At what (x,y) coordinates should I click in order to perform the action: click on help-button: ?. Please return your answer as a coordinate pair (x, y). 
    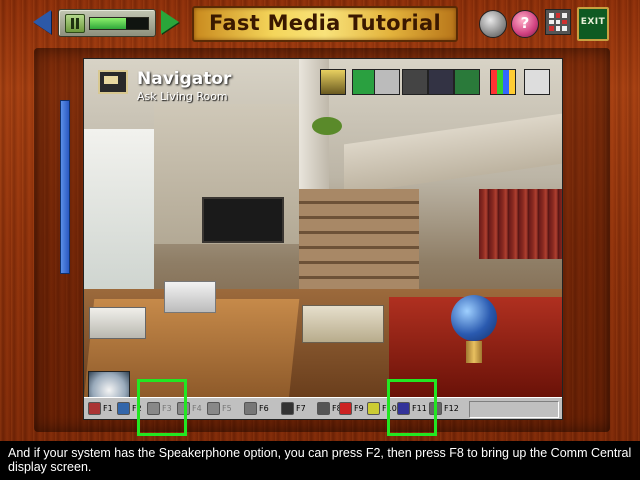
    Looking at the image, I should click on (525, 24).